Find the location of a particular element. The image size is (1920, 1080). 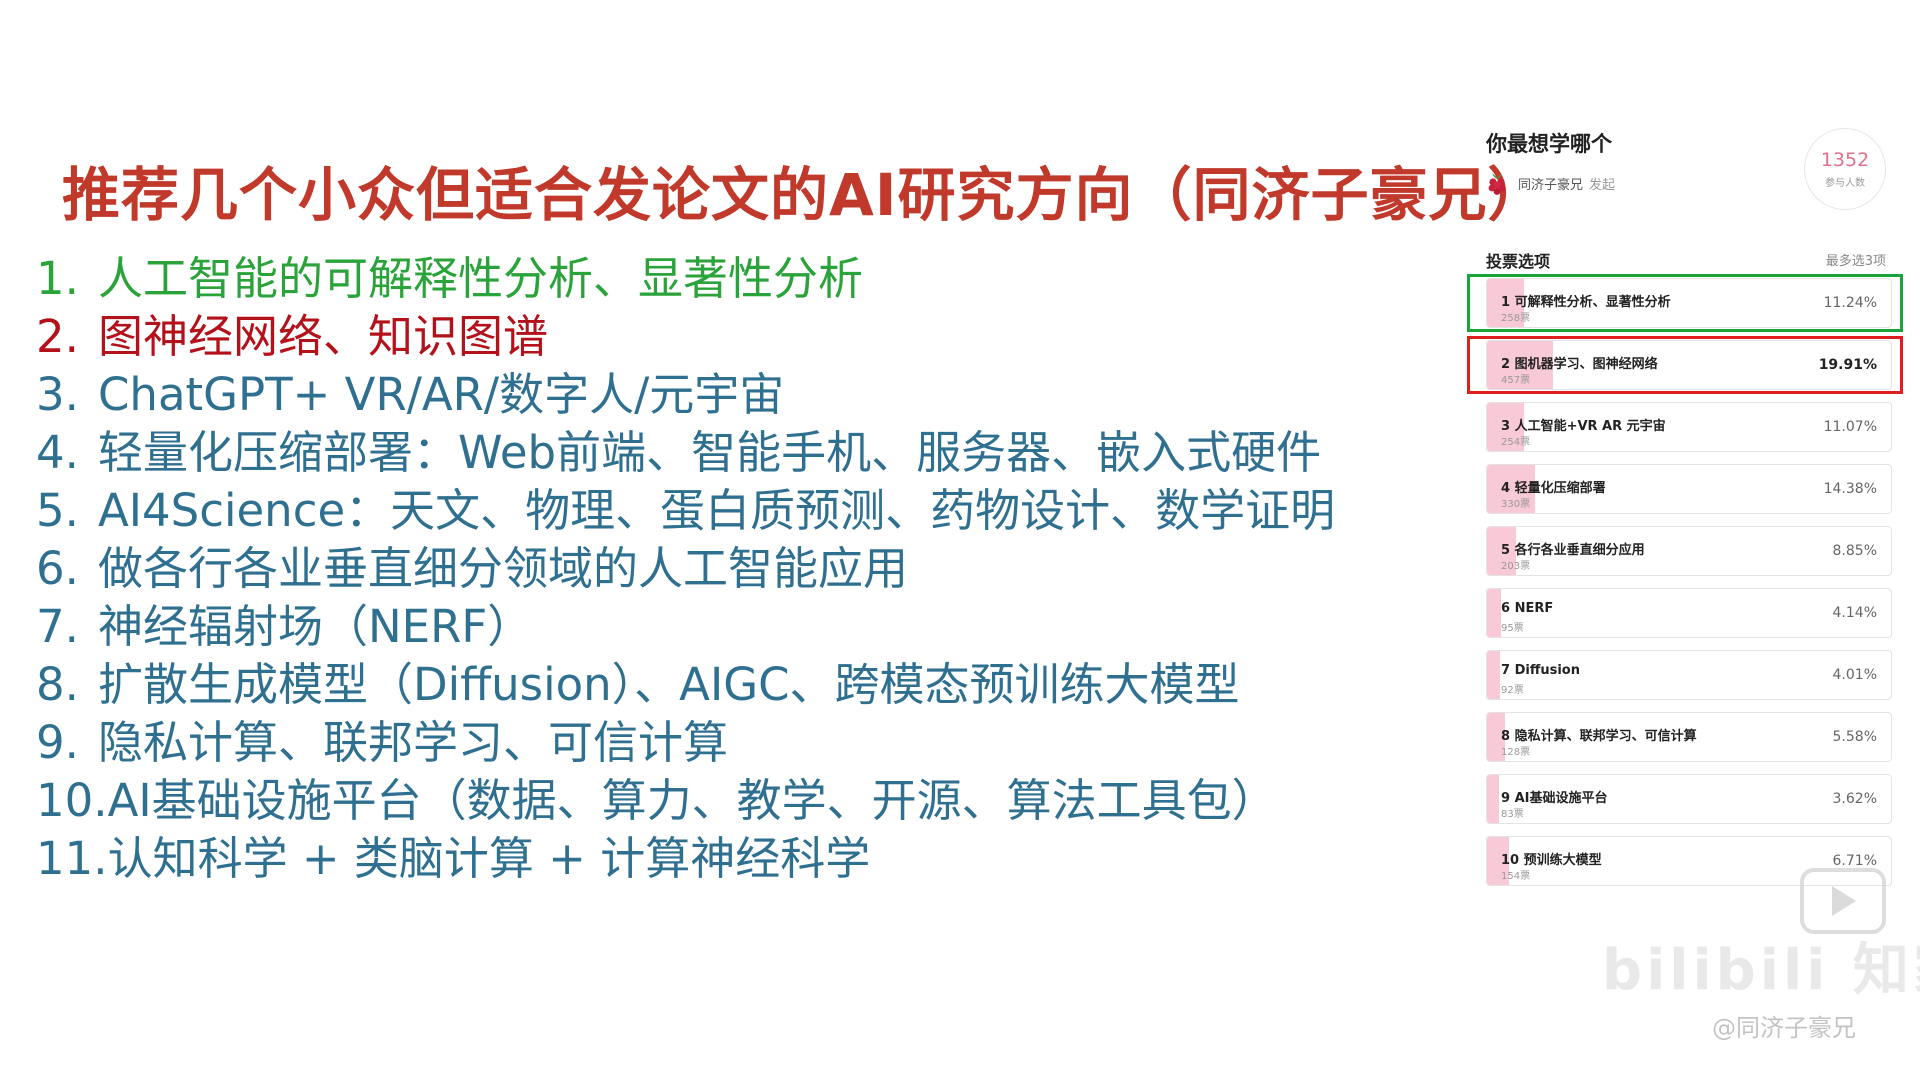

poll-option: 8 隐私计算、联邦学习、可信计算 128票 5.58% is located at coordinates (1689, 737).